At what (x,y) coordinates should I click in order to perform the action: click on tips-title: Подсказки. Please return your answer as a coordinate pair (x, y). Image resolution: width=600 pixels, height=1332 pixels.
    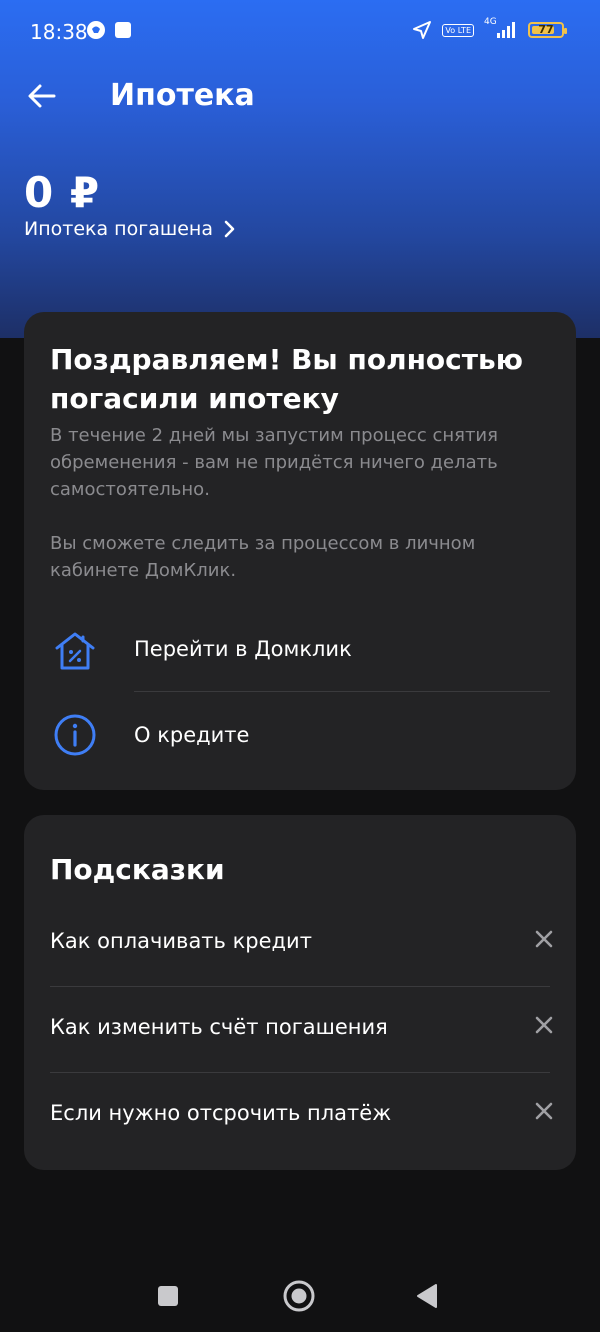
    Looking at the image, I should click on (137, 869).